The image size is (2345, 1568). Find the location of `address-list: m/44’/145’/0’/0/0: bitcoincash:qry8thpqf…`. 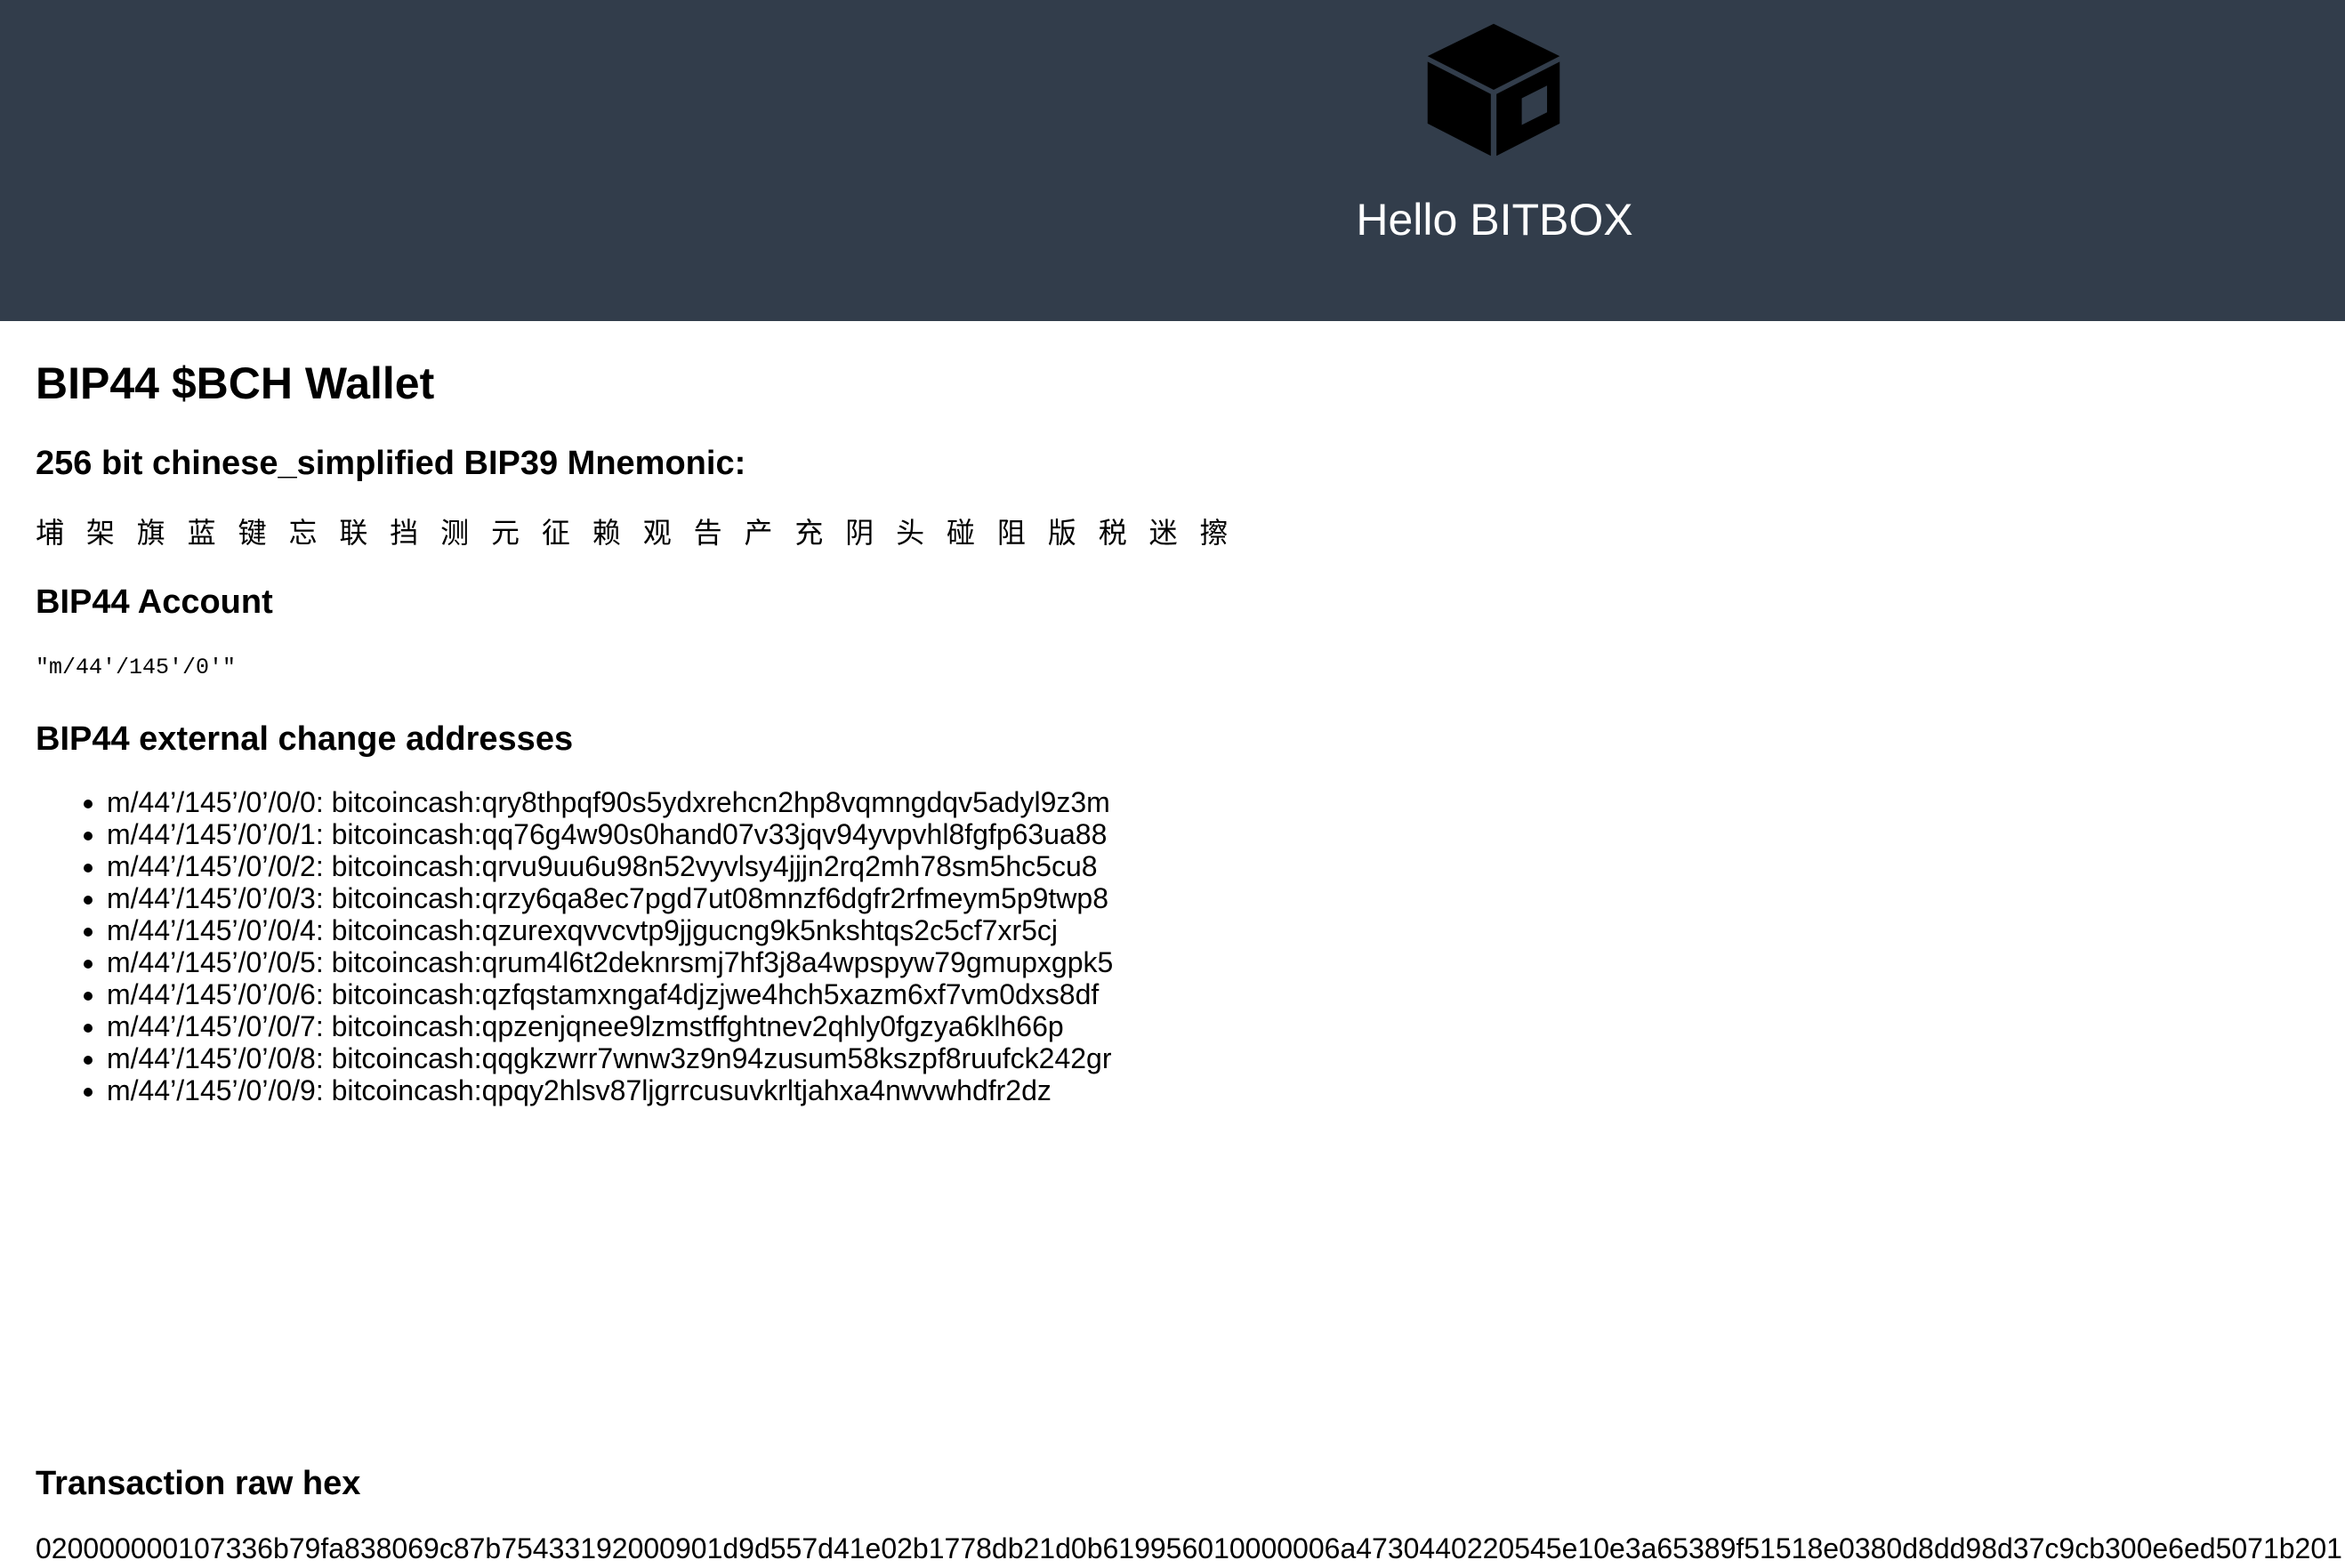

address-list: m/44’/145’/0’/0/0: bitcoincash:qry8thpqf… is located at coordinates (574, 946).